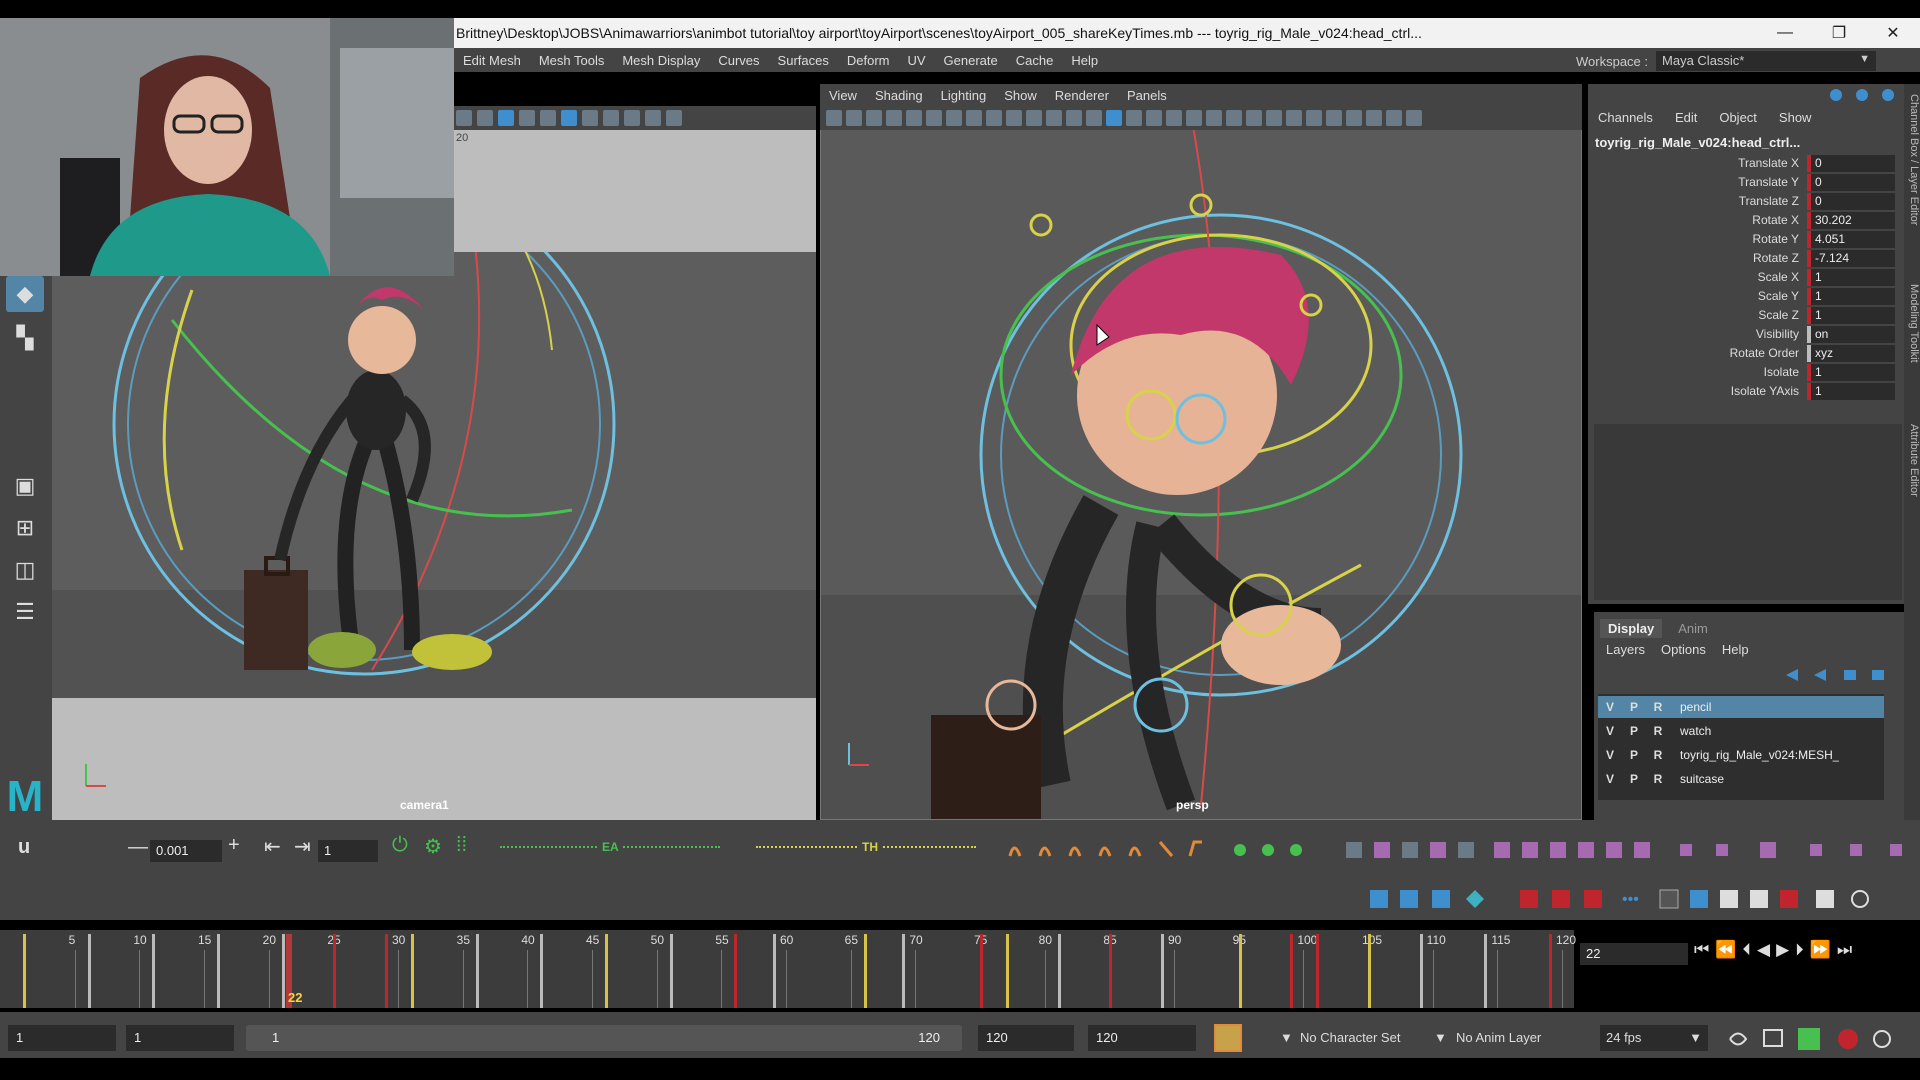  I want to click on step-back-frame-icon: ⏴, so click(1746, 950).